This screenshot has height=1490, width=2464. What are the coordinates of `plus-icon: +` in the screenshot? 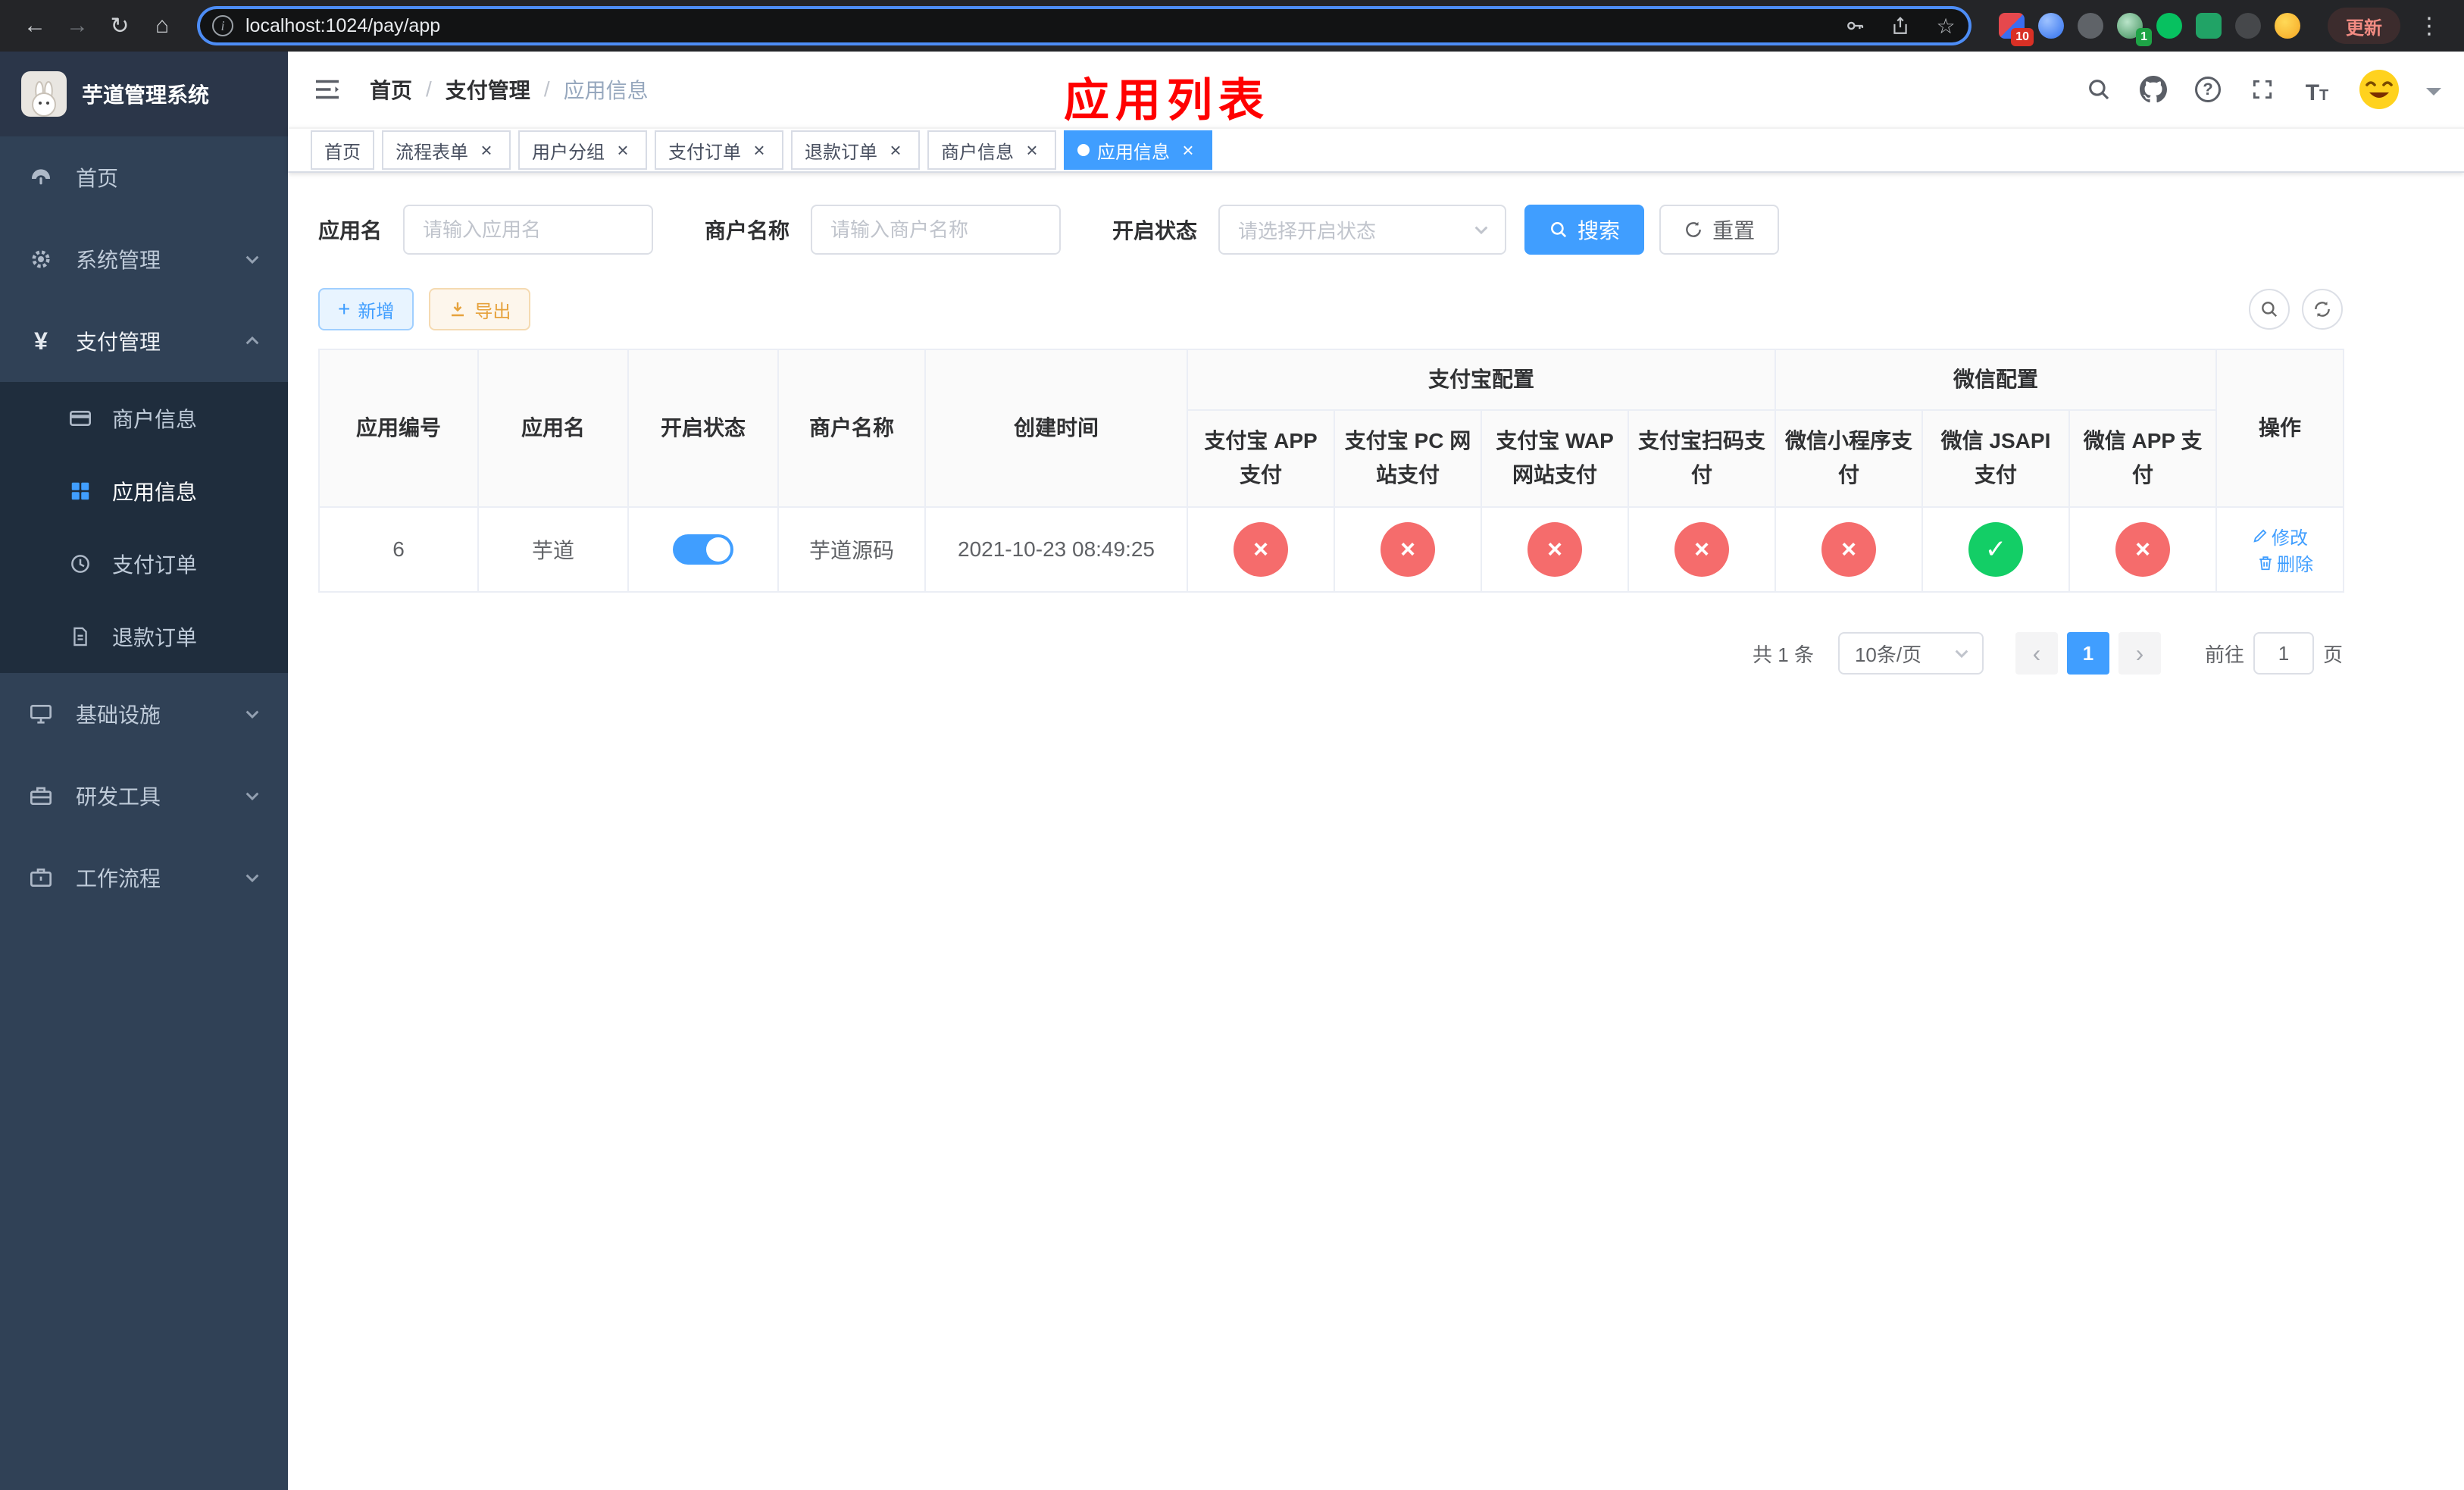 It's located at (344, 309).